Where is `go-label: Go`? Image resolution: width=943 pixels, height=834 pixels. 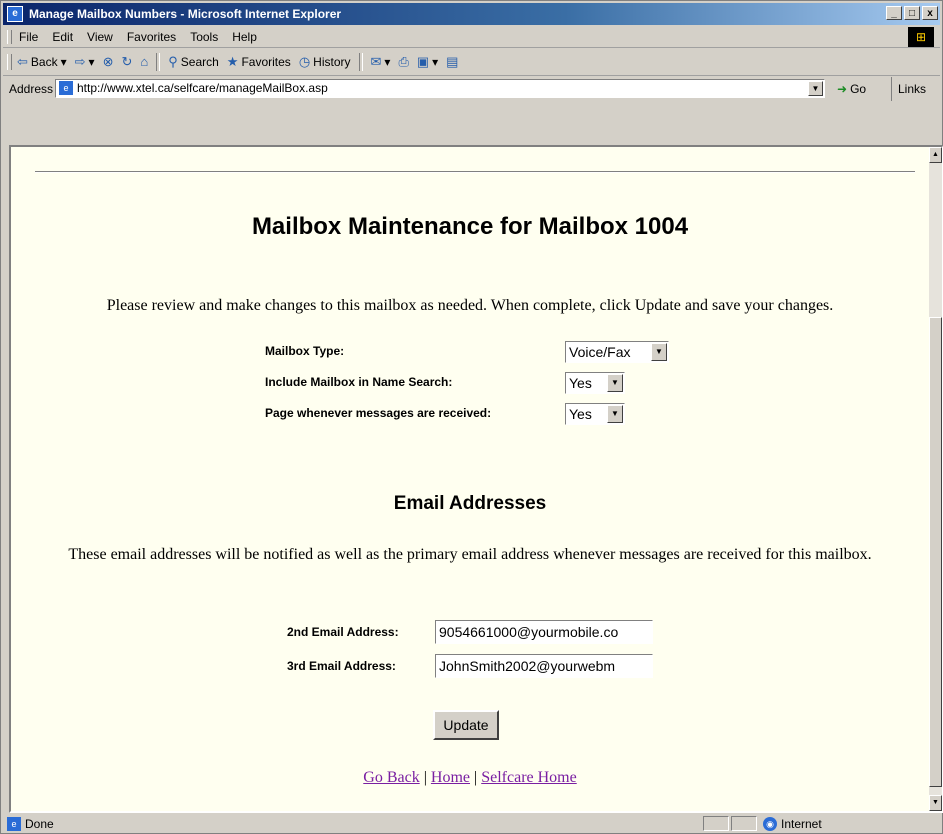
go-label: Go is located at coordinates (858, 89).